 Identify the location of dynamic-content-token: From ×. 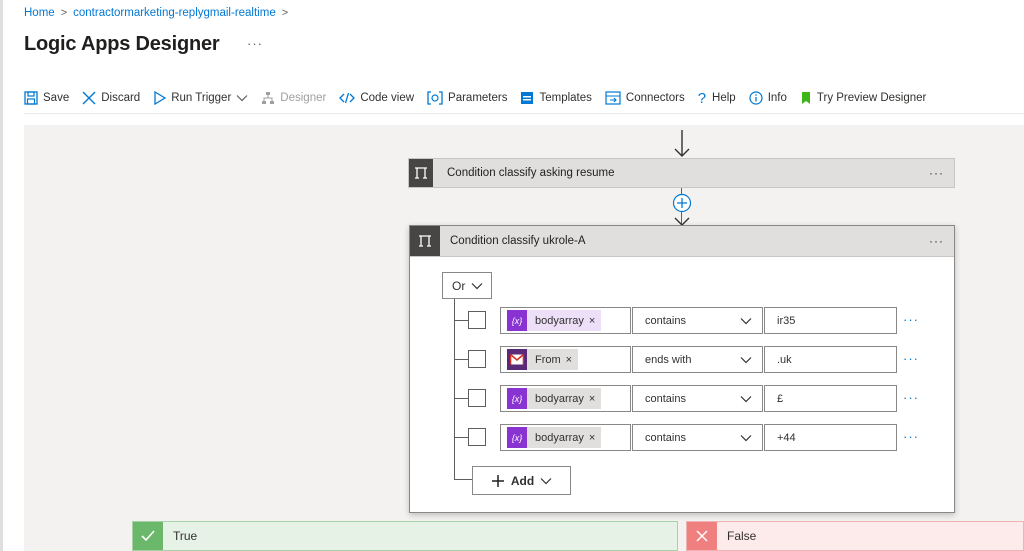
(543, 359).